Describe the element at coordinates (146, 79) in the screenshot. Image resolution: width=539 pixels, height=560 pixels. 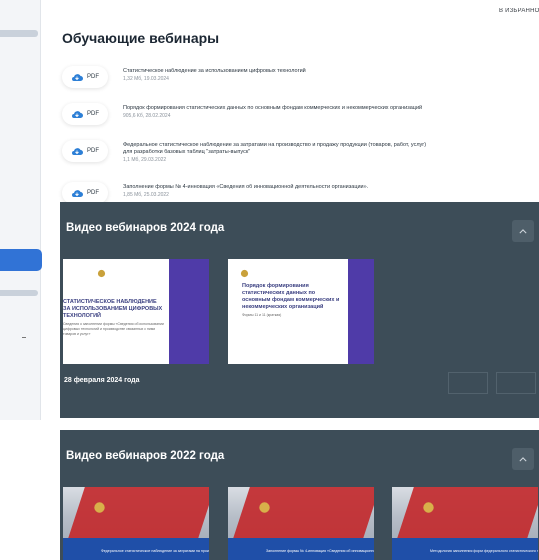
I see `file-meta: 1,32 Mб, 19.03.2024` at that location.